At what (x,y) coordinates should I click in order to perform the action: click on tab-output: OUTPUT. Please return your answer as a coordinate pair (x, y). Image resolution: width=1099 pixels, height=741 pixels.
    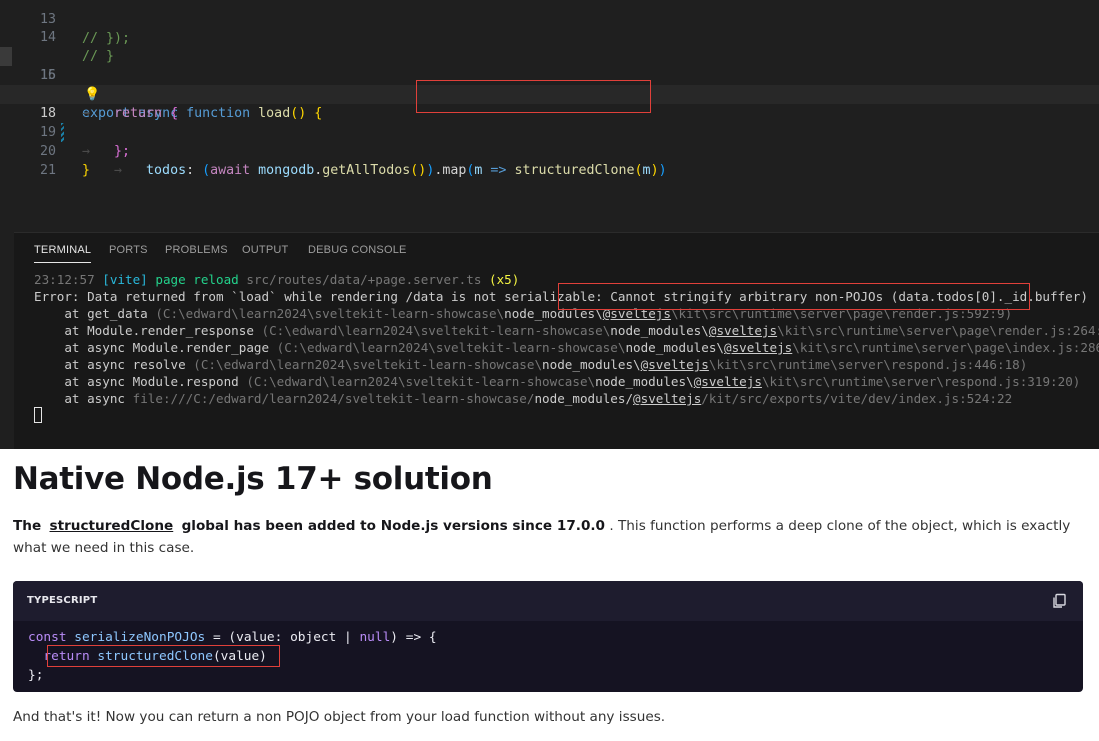
    Looking at the image, I should click on (265, 250).